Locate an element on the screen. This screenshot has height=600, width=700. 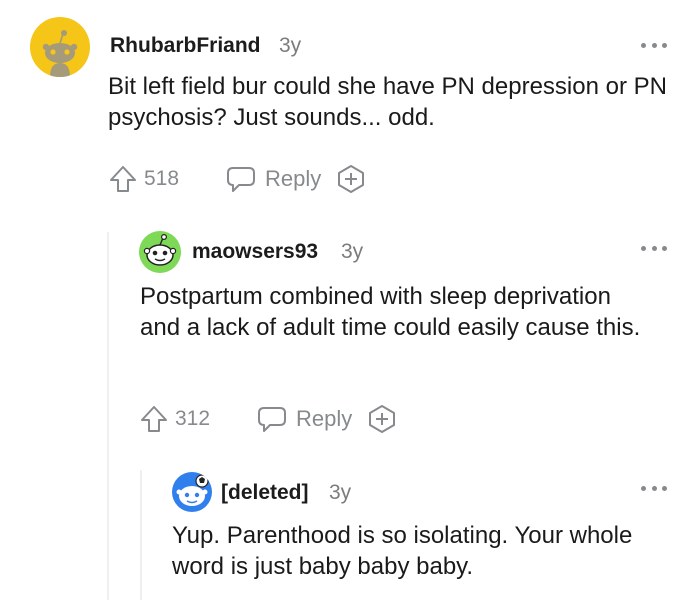
upvote-count: 312 is located at coordinates (193, 418).